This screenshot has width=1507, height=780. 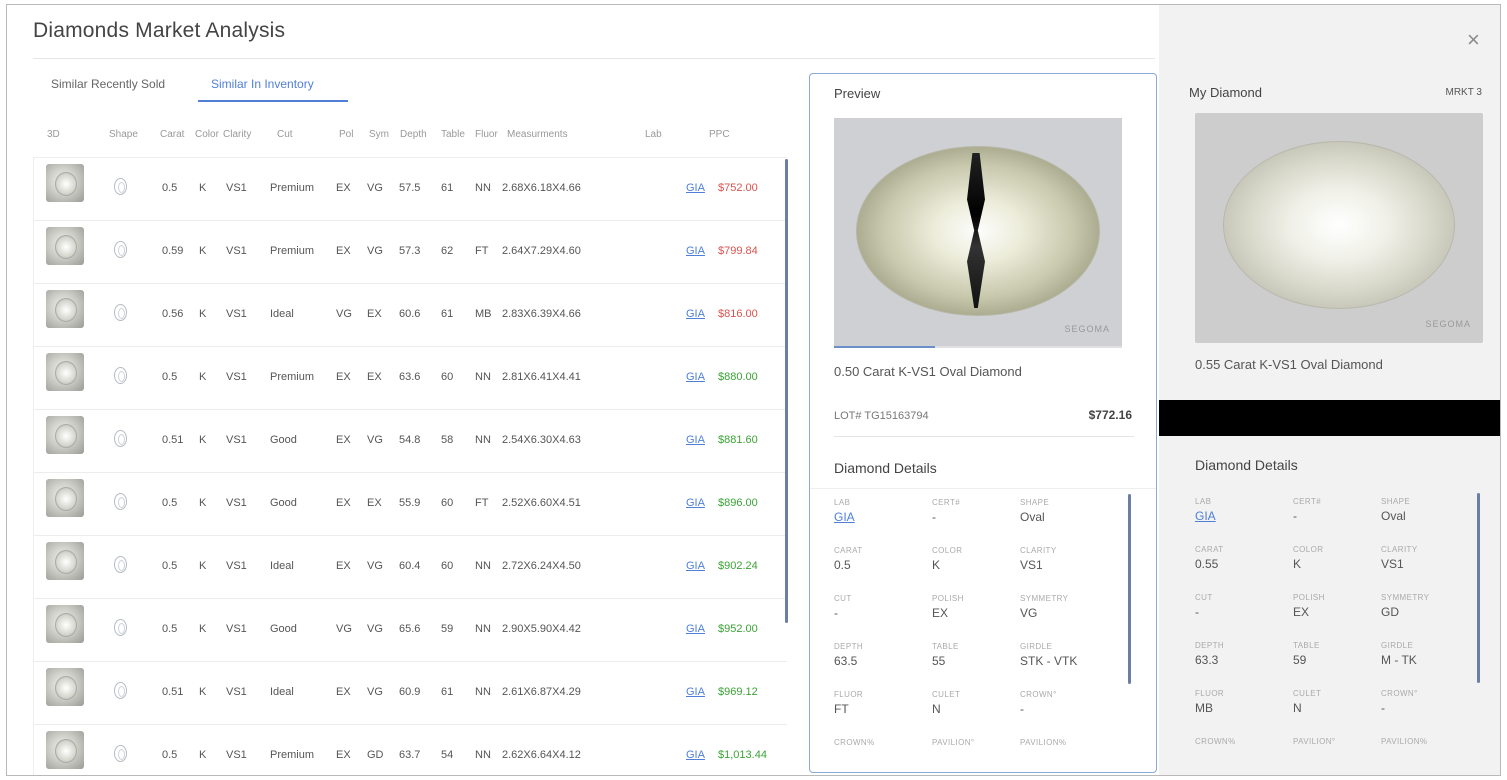 What do you see at coordinates (379, 134) in the screenshot?
I see `column-header: Sym` at bounding box center [379, 134].